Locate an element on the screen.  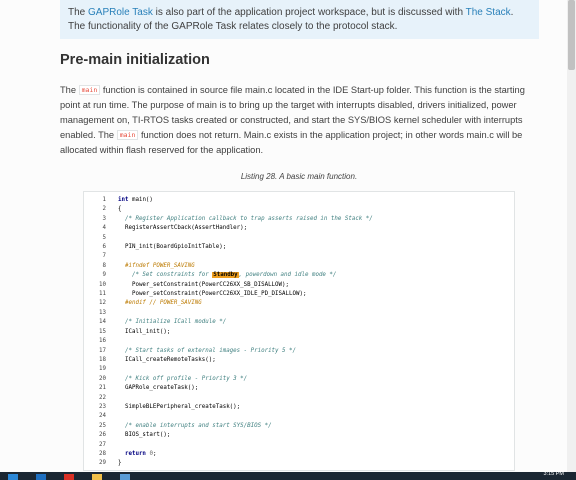
line-number: 24 is located at coordinates (102, 416).